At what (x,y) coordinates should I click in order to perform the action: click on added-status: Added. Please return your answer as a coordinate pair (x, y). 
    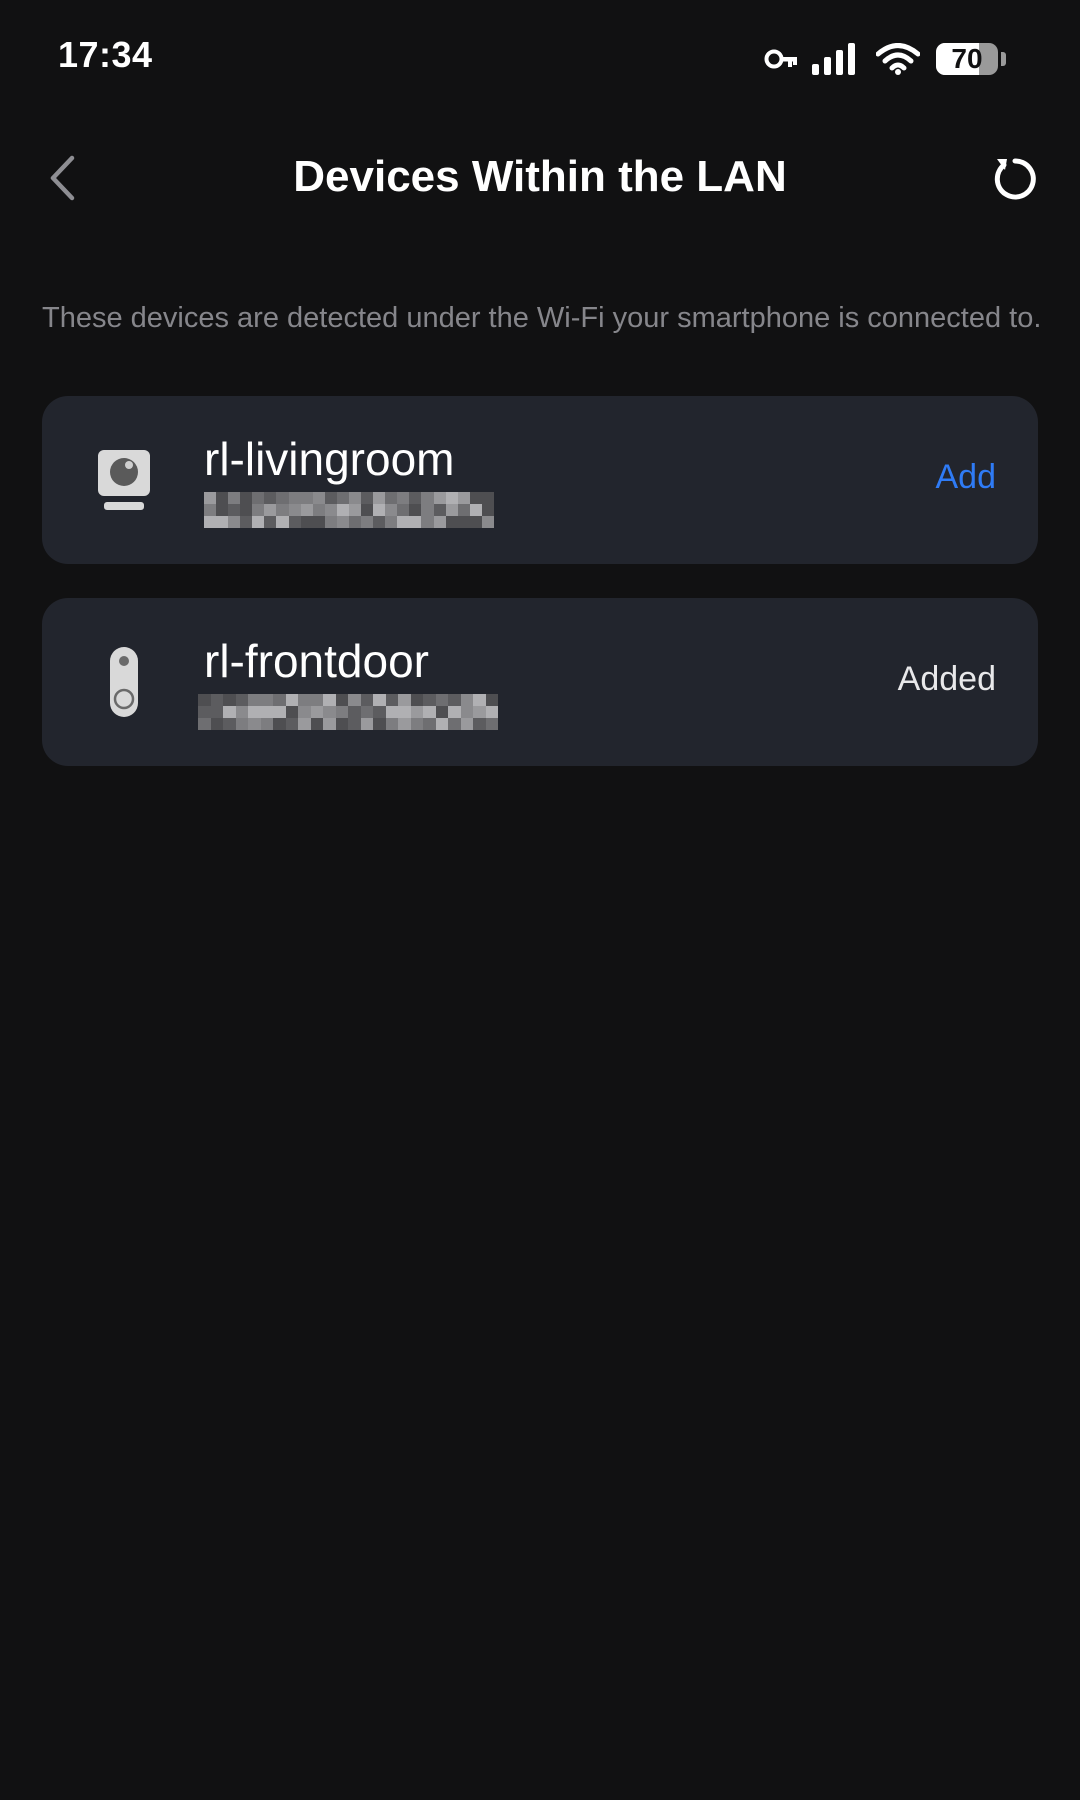
    Looking at the image, I should click on (946, 679).